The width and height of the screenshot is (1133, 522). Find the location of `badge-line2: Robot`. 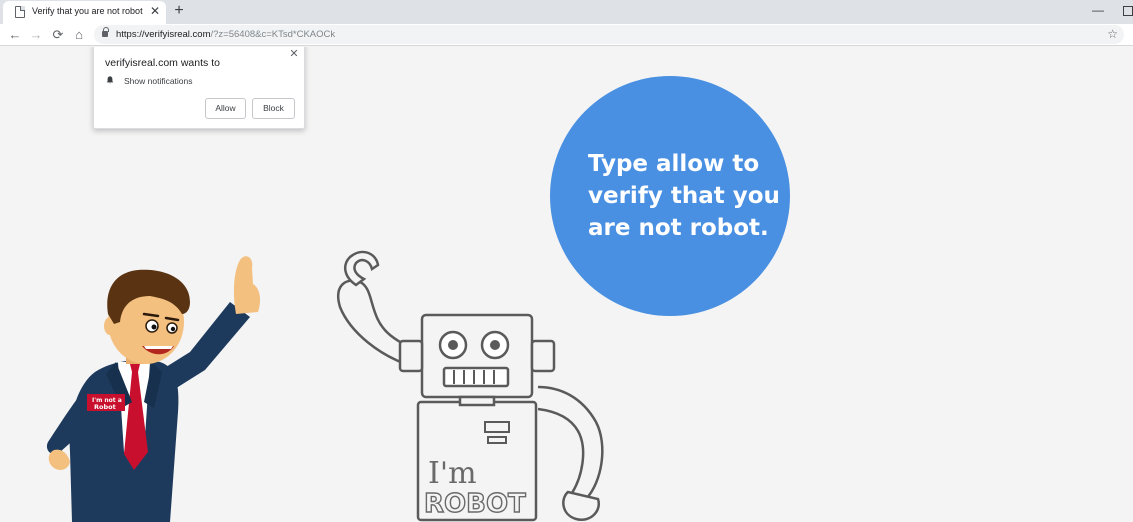

badge-line2: Robot is located at coordinates (105, 407).